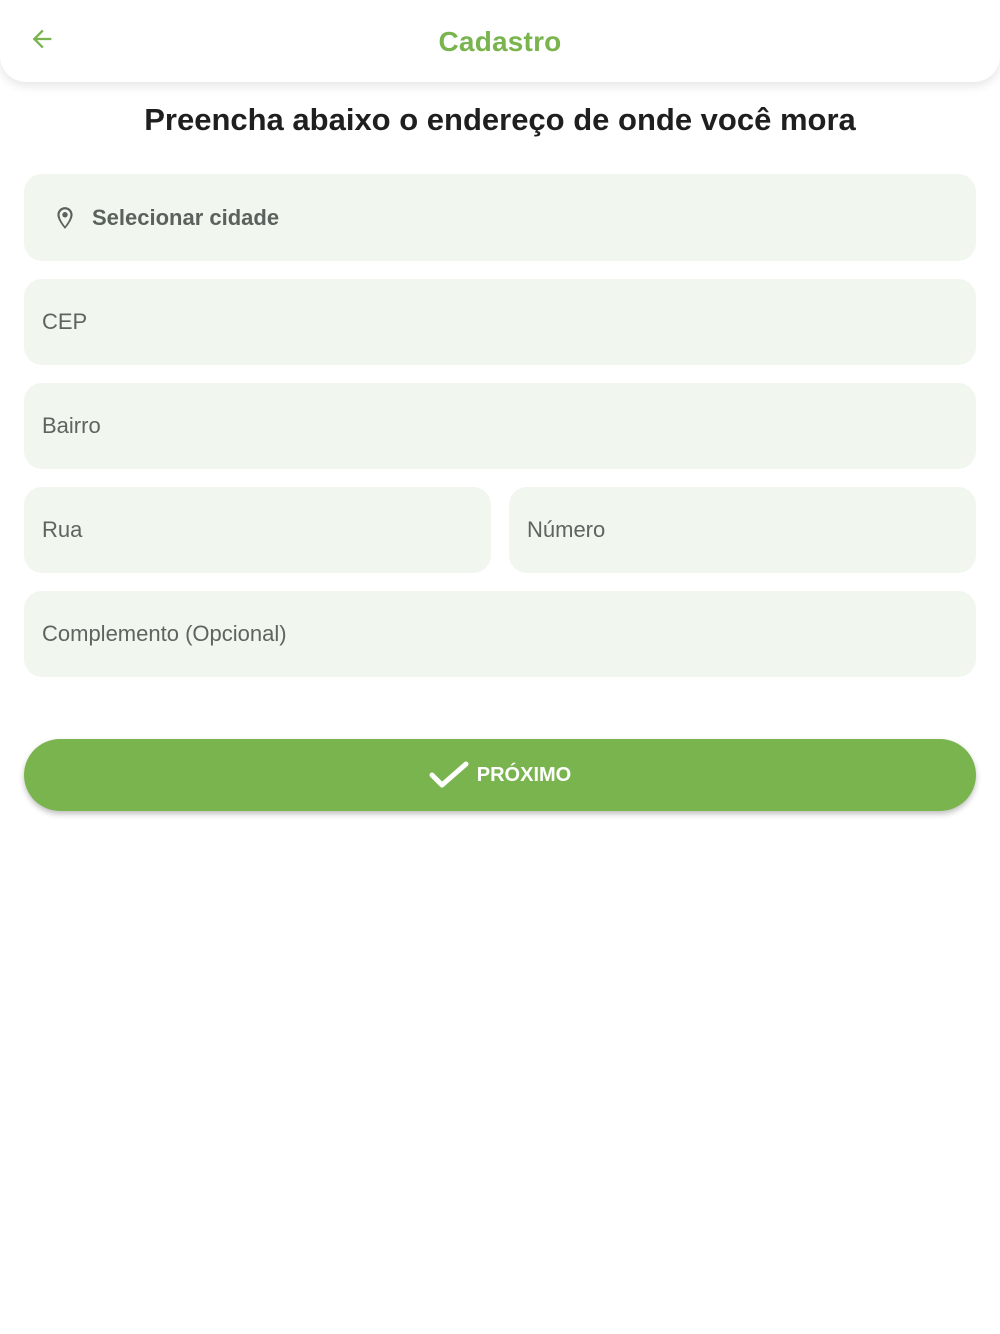 The height and width of the screenshot is (1334, 1000). I want to click on city-select-label: Selecionar cidade, so click(186, 217).